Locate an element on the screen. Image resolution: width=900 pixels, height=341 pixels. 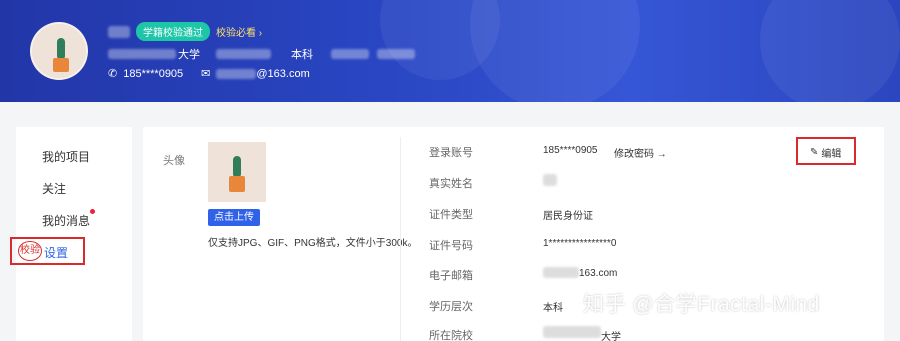
verify-guide-link: 校验必看 › is located at coordinates (239, 31).